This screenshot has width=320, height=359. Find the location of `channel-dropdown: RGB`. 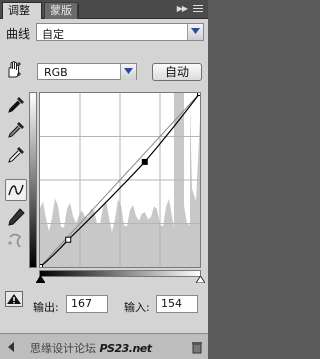

channel-dropdown: RGB is located at coordinates (87, 71).